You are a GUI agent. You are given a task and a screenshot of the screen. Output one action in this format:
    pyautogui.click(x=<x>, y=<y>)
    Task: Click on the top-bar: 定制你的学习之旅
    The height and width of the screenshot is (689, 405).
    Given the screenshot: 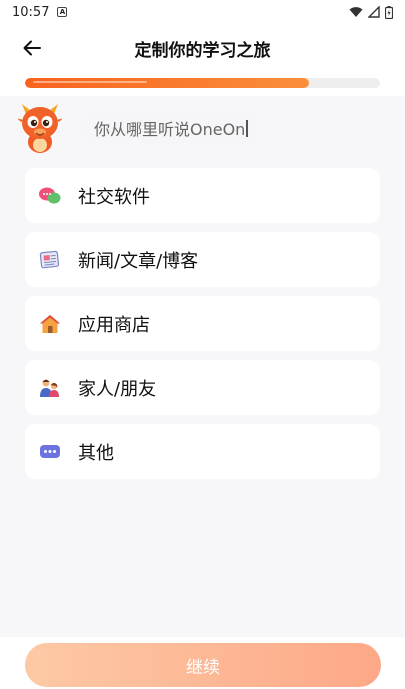 What is the action you would take?
    pyautogui.click(x=202, y=48)
    